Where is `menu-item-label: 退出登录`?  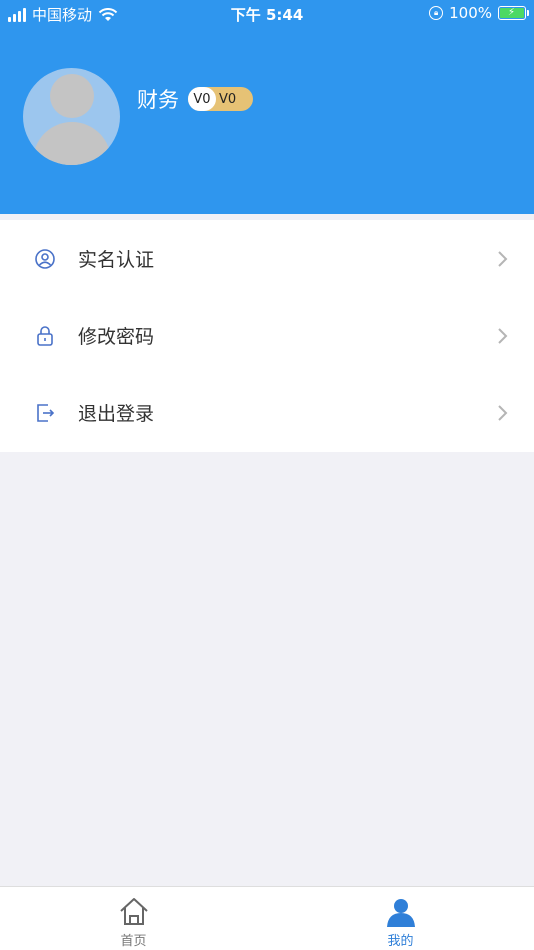 menu-item-label: 退出登录 is located at coordinates (116, 414).